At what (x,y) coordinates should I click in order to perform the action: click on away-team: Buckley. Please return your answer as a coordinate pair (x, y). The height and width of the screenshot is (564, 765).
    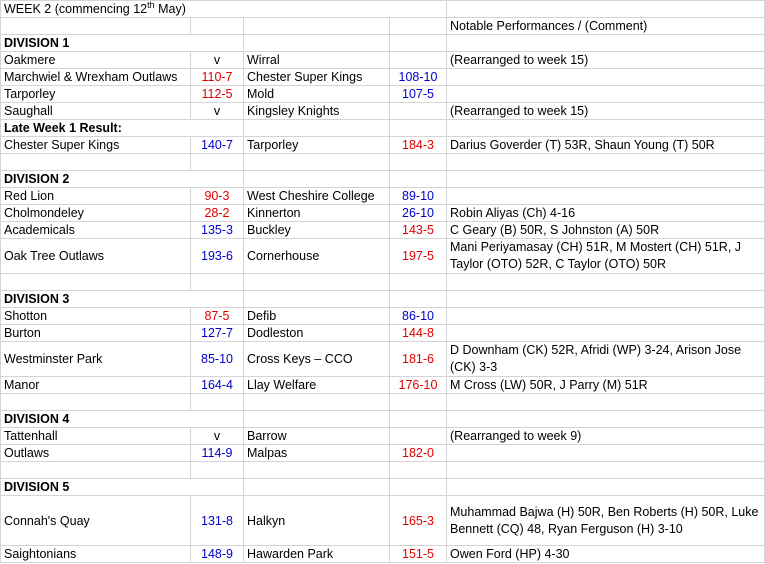
    Looking at the image, I should click on (316, 230).